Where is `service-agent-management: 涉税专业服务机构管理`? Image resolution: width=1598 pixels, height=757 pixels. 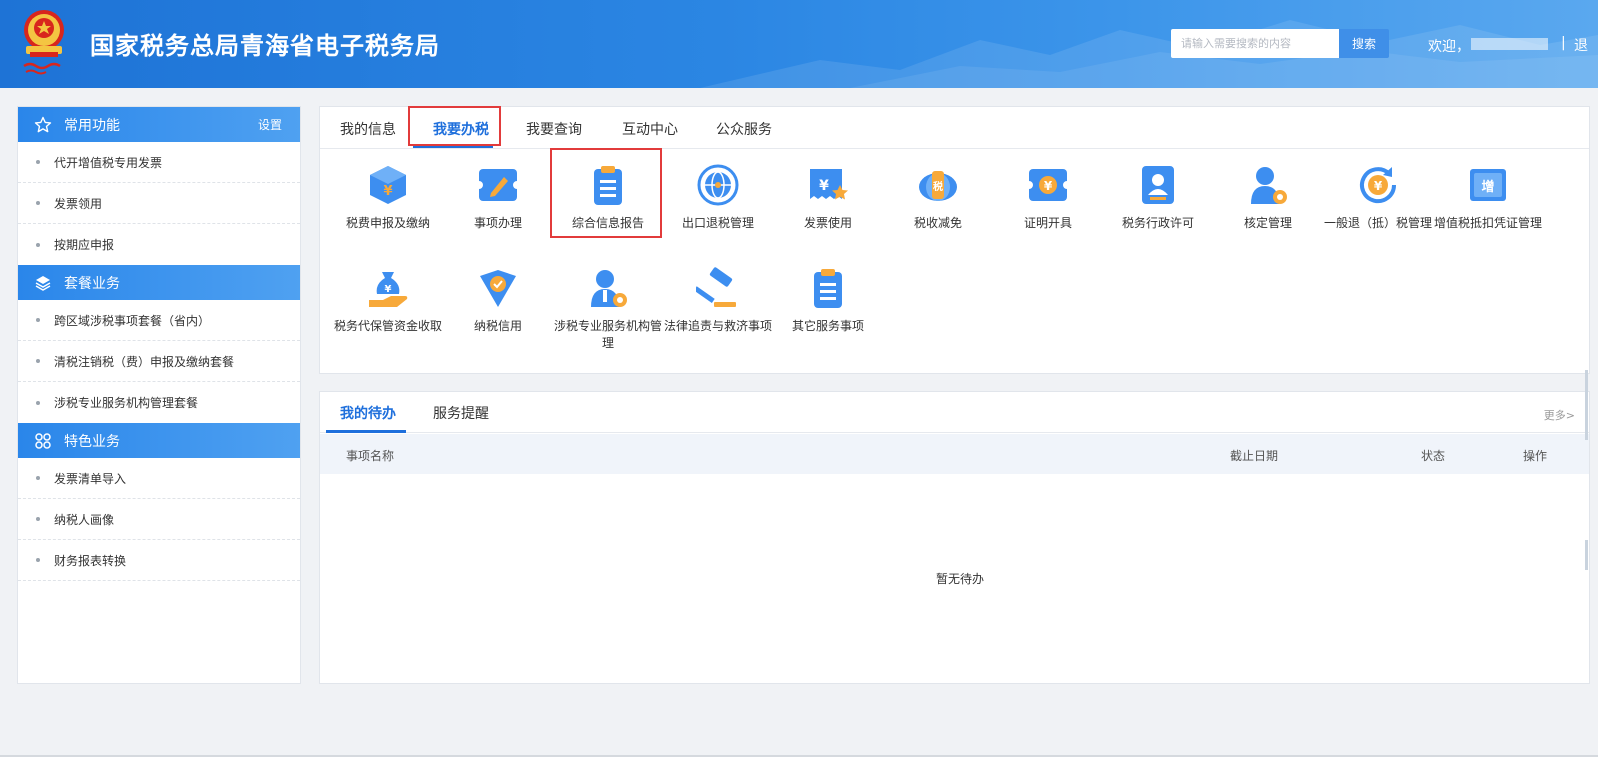 service-agent-management: 涉税专业服务机构管理 is located at coordinates (608, 309).